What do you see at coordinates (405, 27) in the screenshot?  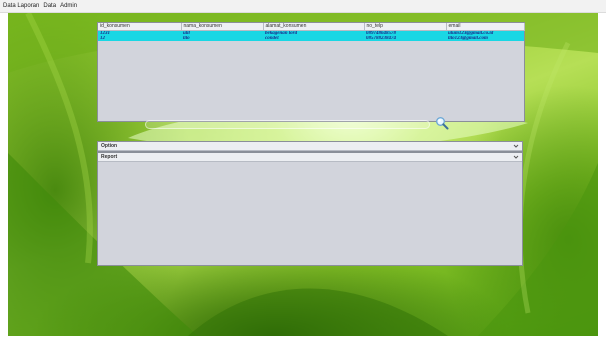 I see `column-header-telp: no_telp` at bounding box center [405, 27].